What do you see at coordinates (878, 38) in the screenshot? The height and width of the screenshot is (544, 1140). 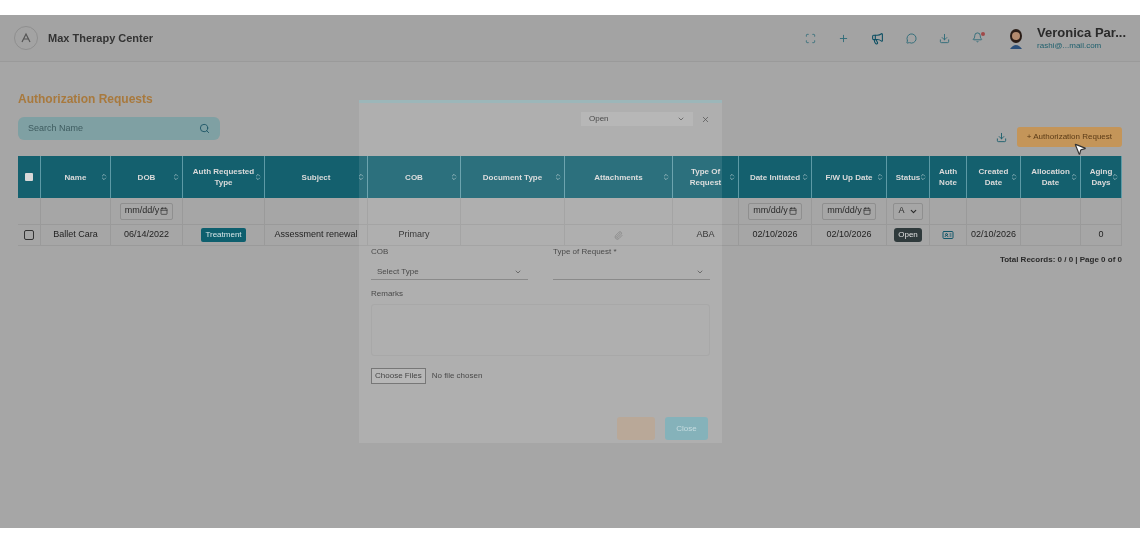 I see `megaphone-icon` at bounding box center [878, 38].